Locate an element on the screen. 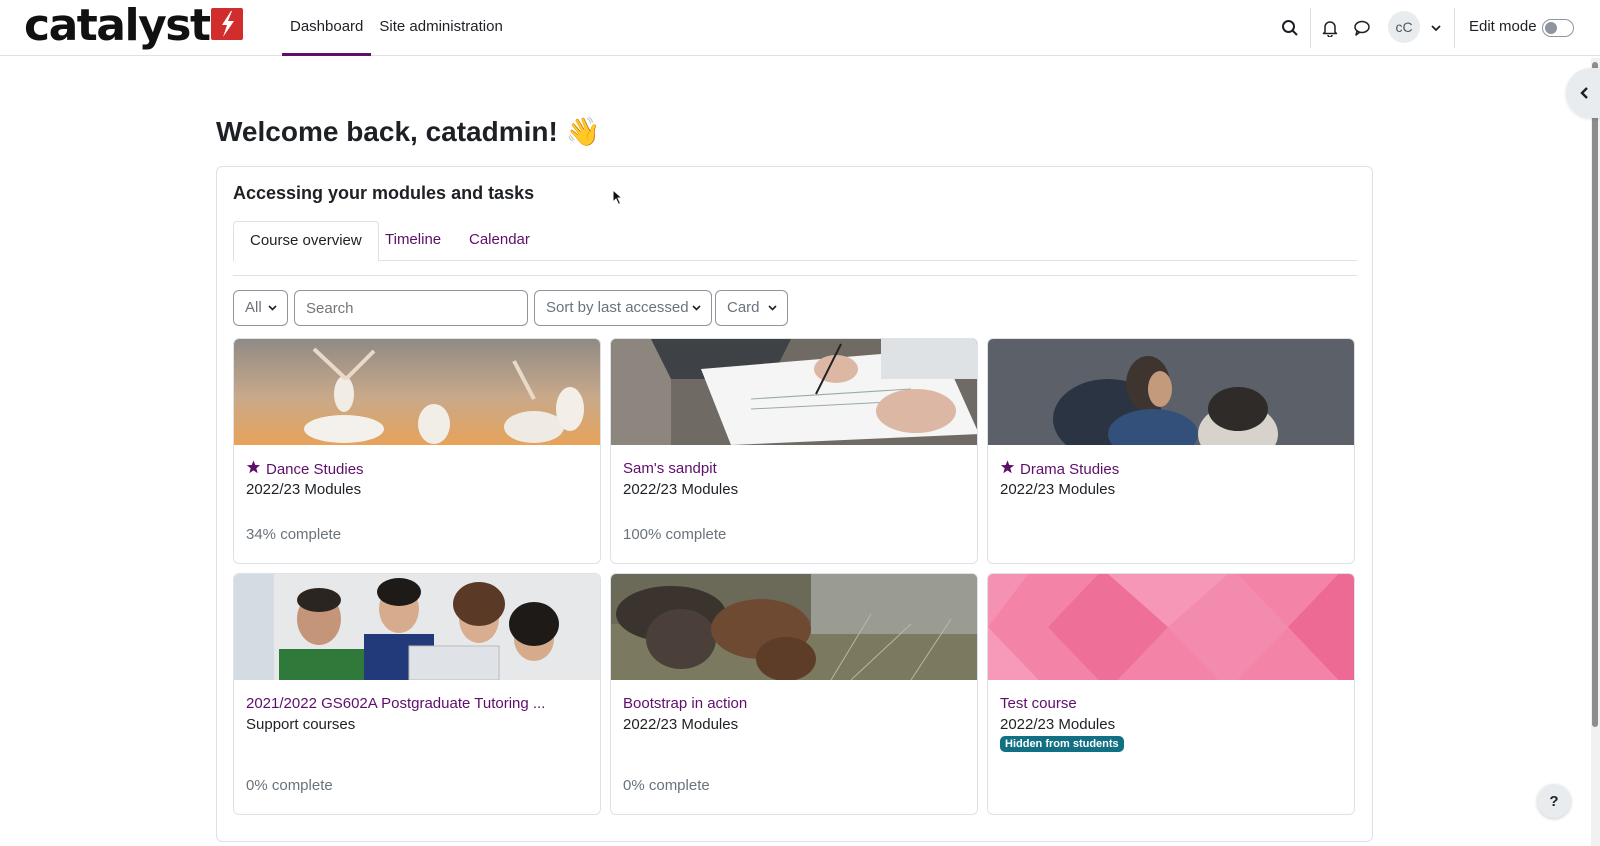 The width and height of the screenshot is (1600, 846). page-scrollbar is located at coordinates (1595, 452).